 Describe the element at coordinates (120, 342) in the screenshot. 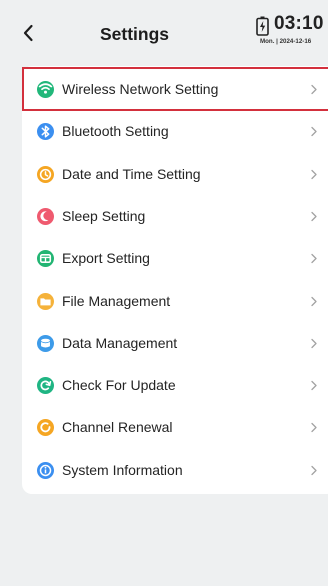

I see `settings-item-label: Data Management` at that location.